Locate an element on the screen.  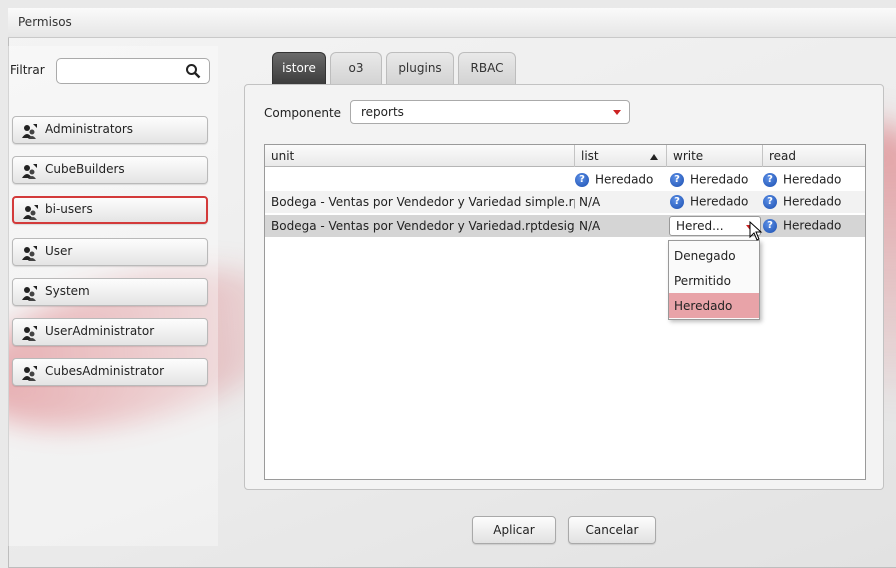
cancel-button: Cancelar is located at coordinates (612, 530).